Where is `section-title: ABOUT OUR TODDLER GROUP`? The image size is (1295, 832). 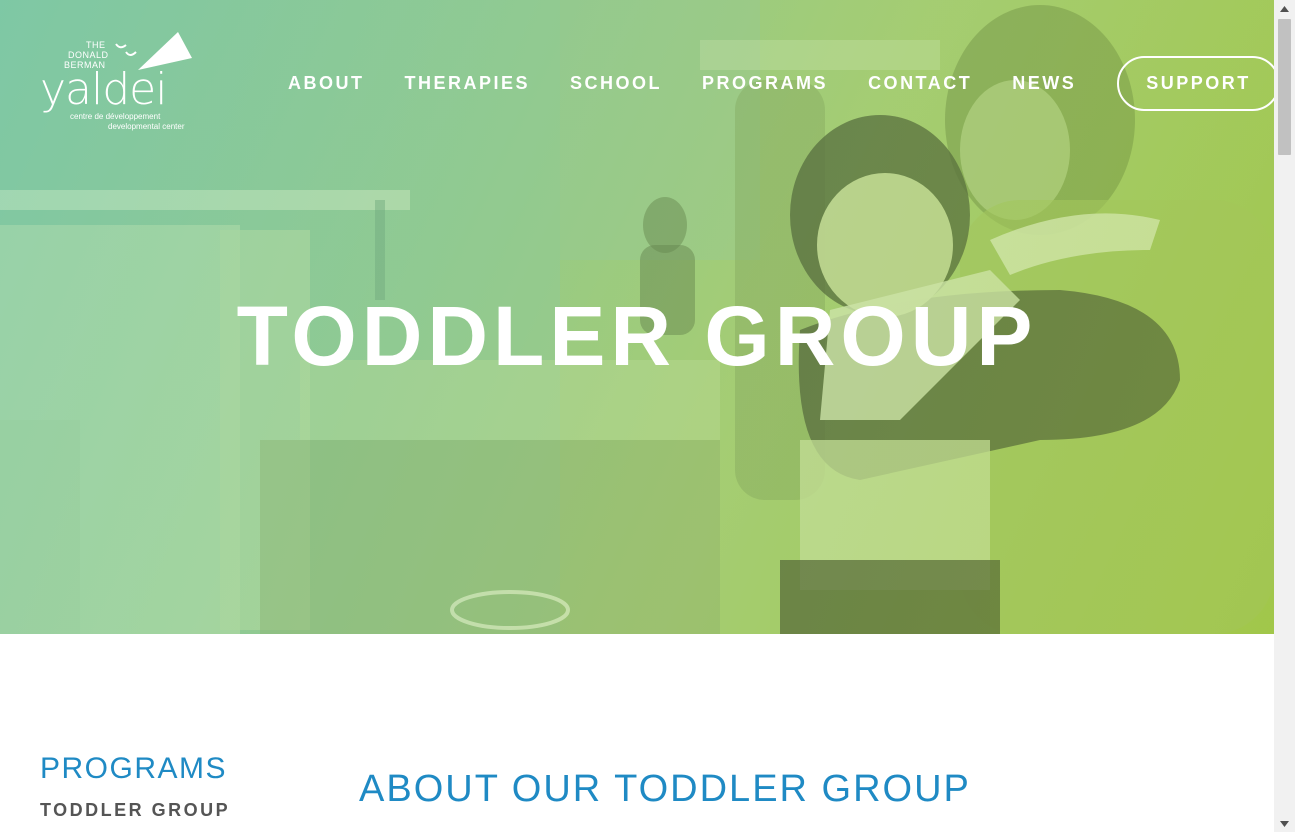
section-title: ABOUT OUR TODDLER GROUP is located at coordinates (665, 789).